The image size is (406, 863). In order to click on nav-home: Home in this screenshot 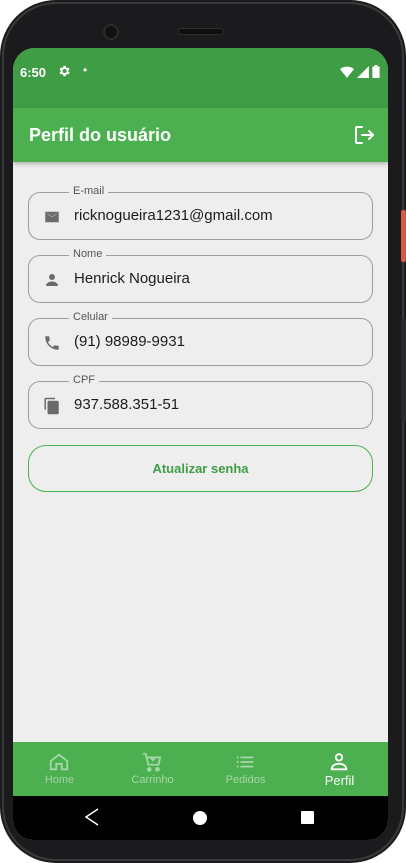, I will do `click(59, 769)`.